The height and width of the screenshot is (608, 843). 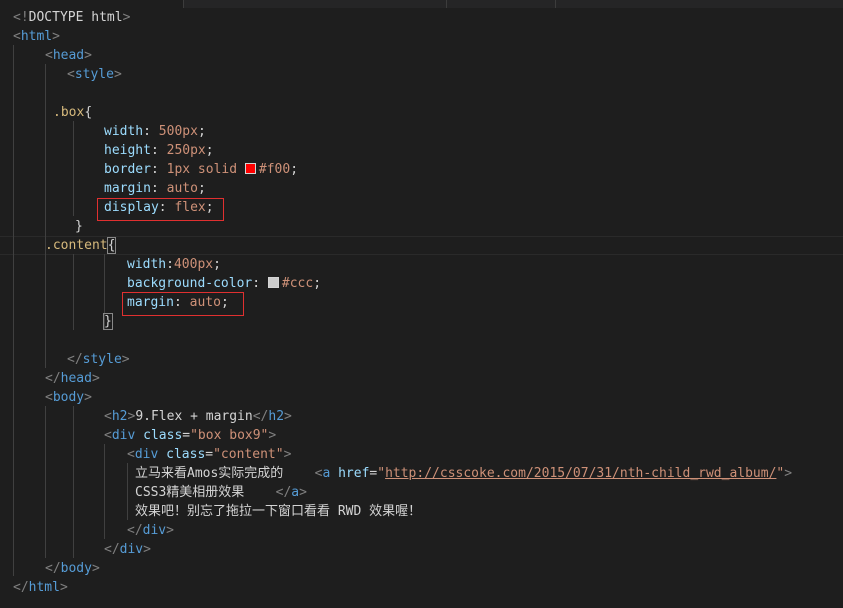 I want to click on code-token: #ccc, so click(x=297, y=283).